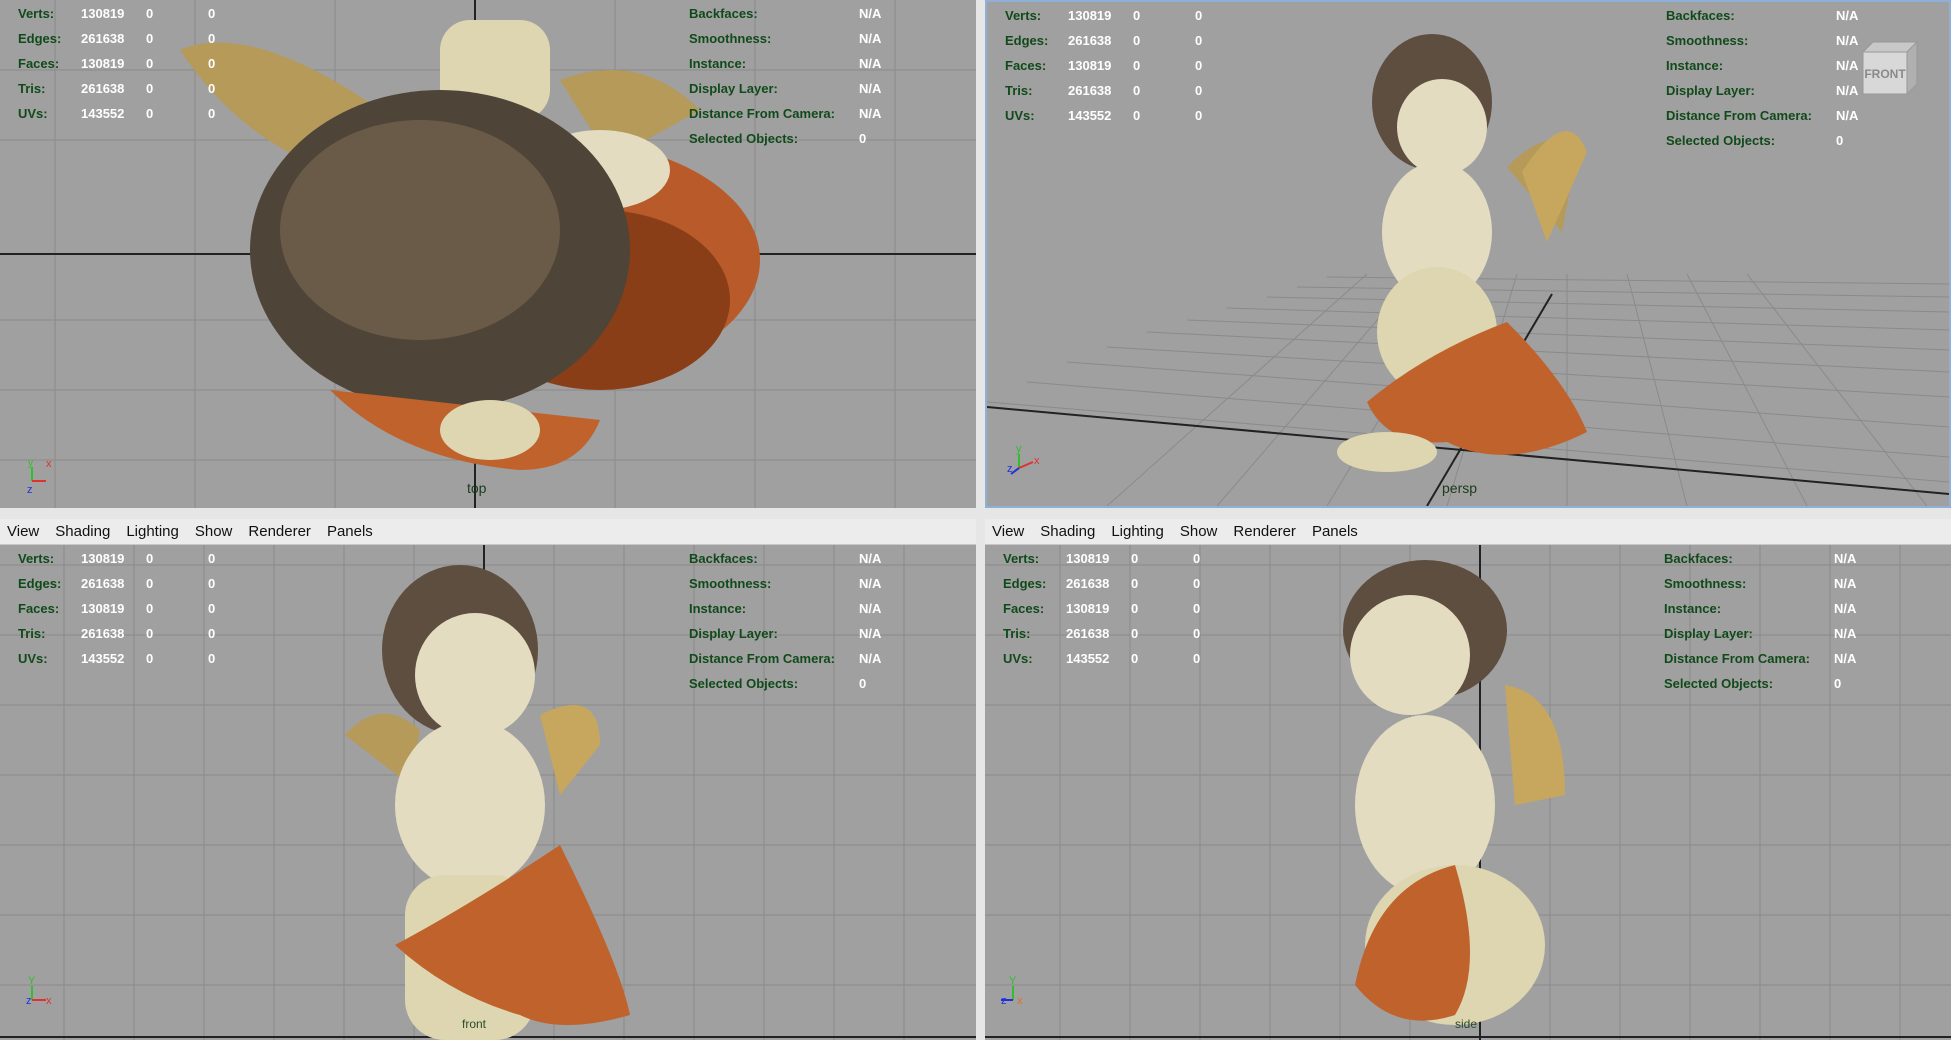  I want to click on camera-label: persp, so click(1460, 488).